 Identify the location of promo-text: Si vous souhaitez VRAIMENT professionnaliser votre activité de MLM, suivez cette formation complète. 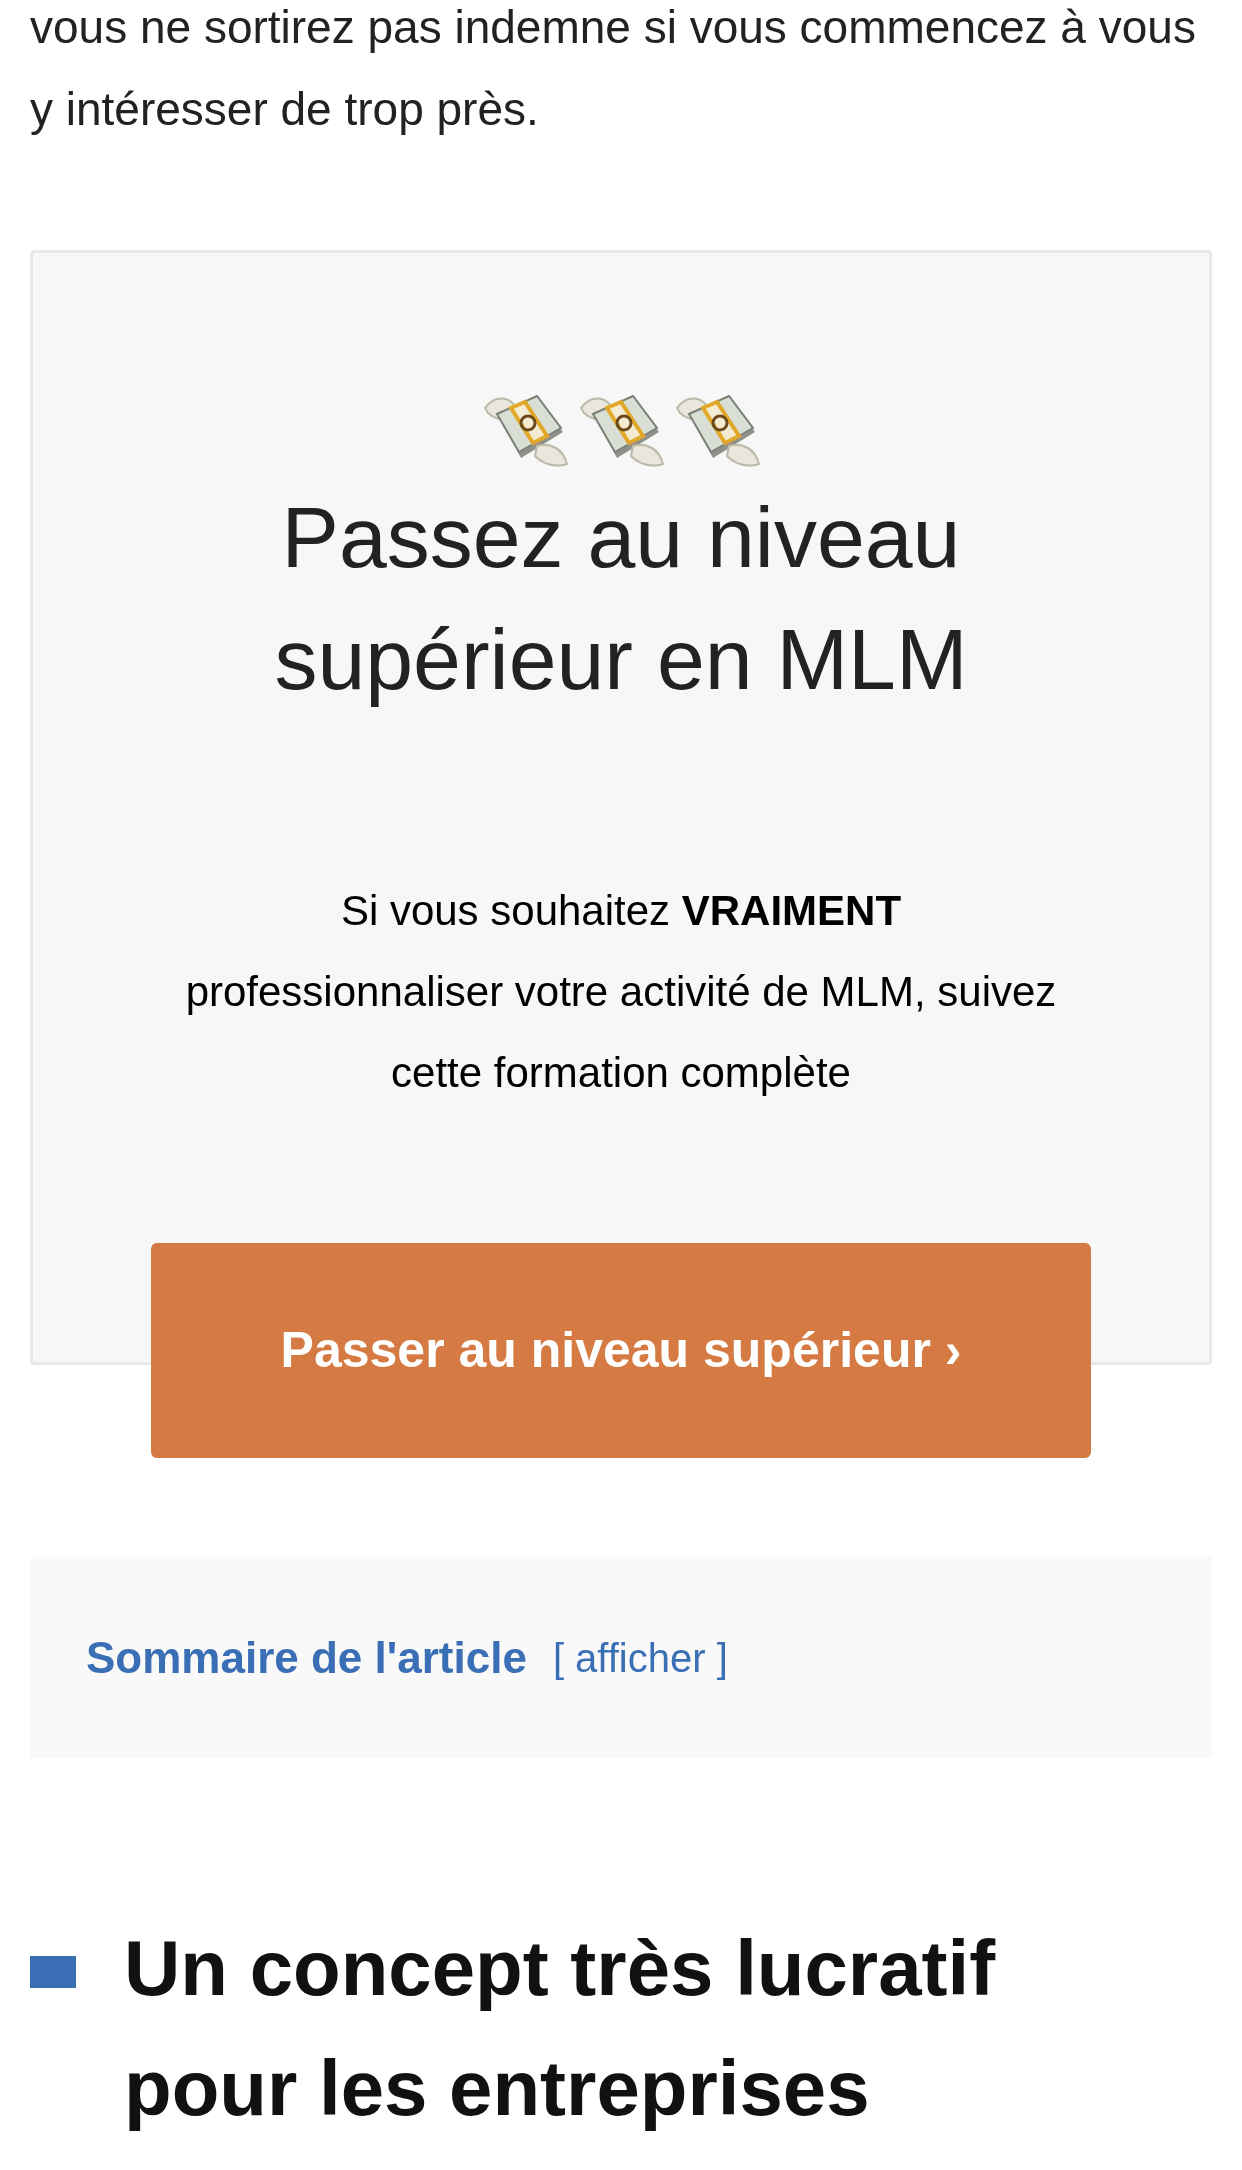
(621, 992).